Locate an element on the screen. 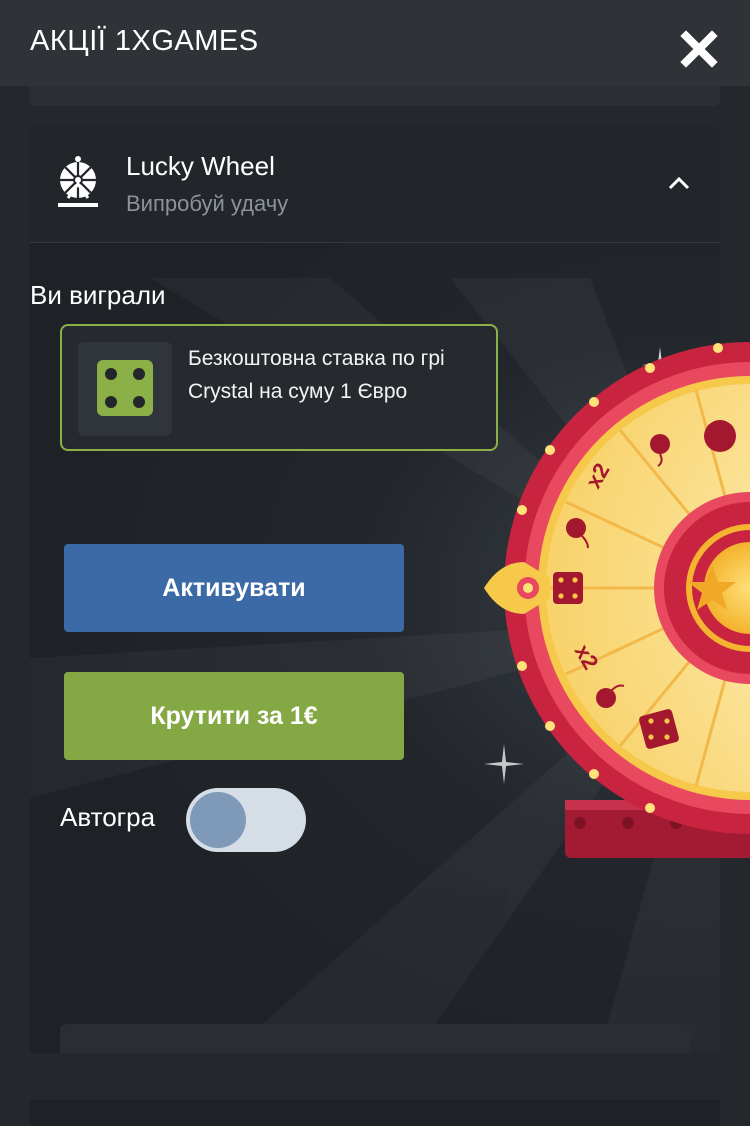 The image size is (750, 1126). activate-button: Активувати is located at coordinates (234, 588).